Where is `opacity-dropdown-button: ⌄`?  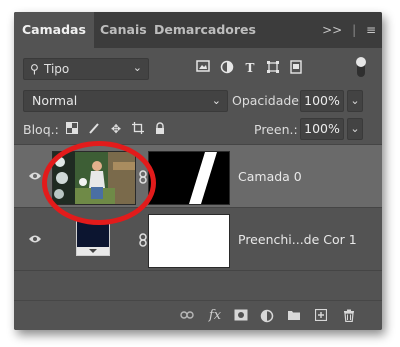 opacity-dropdown-button: ⌄ is located at coordinates (355, 101).